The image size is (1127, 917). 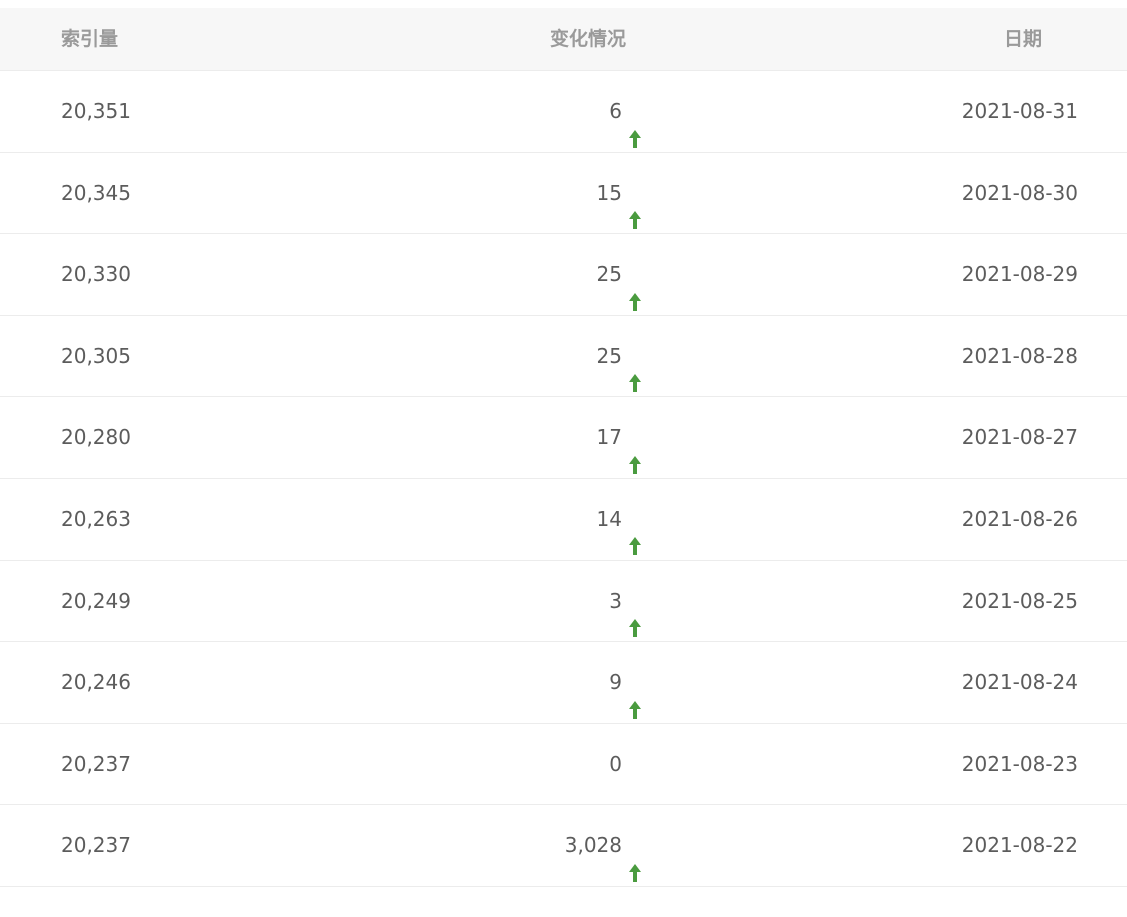 I want to click on table-row: 20,305 25 2021-08-28, so click(x=563, y=357).